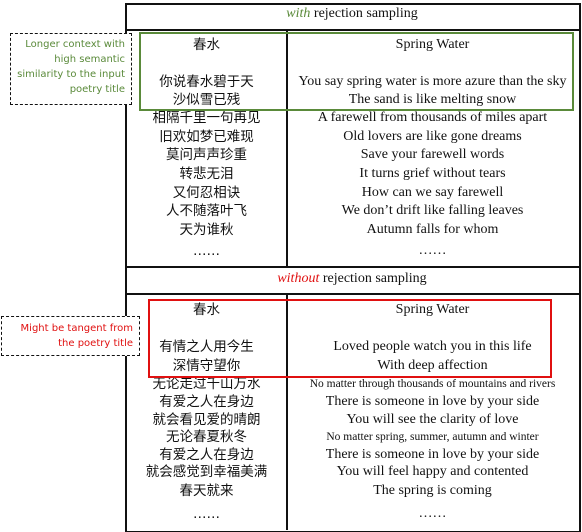  I want to click on poem-line-english: You will see the clarity of love, so click(432, 419).